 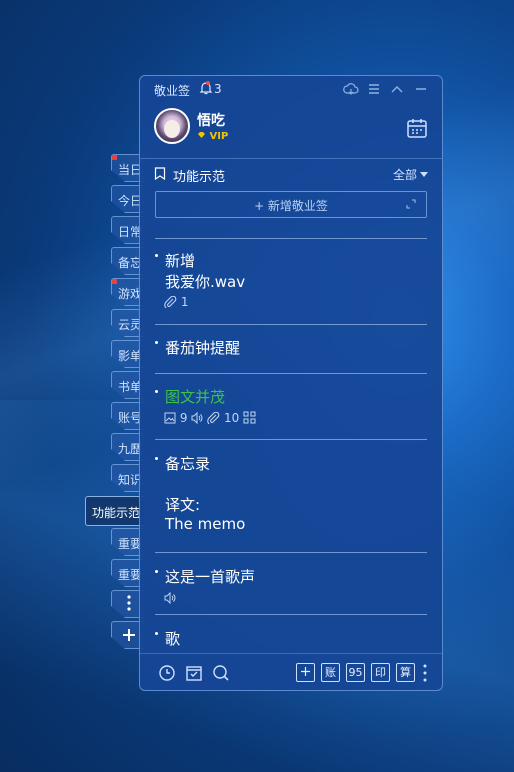 I want to click on note-meta: 1, so click(x=176, y=302).